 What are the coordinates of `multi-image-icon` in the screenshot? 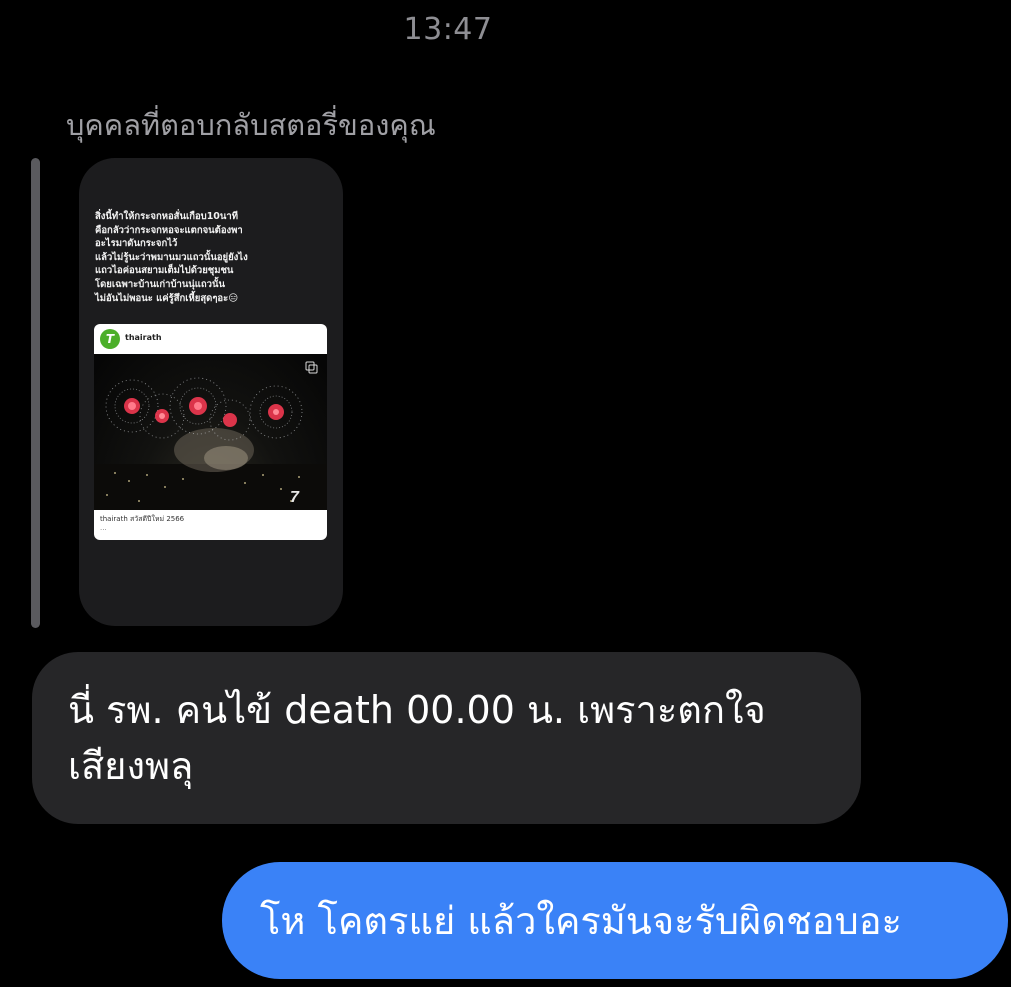 It's located at (311, 367).